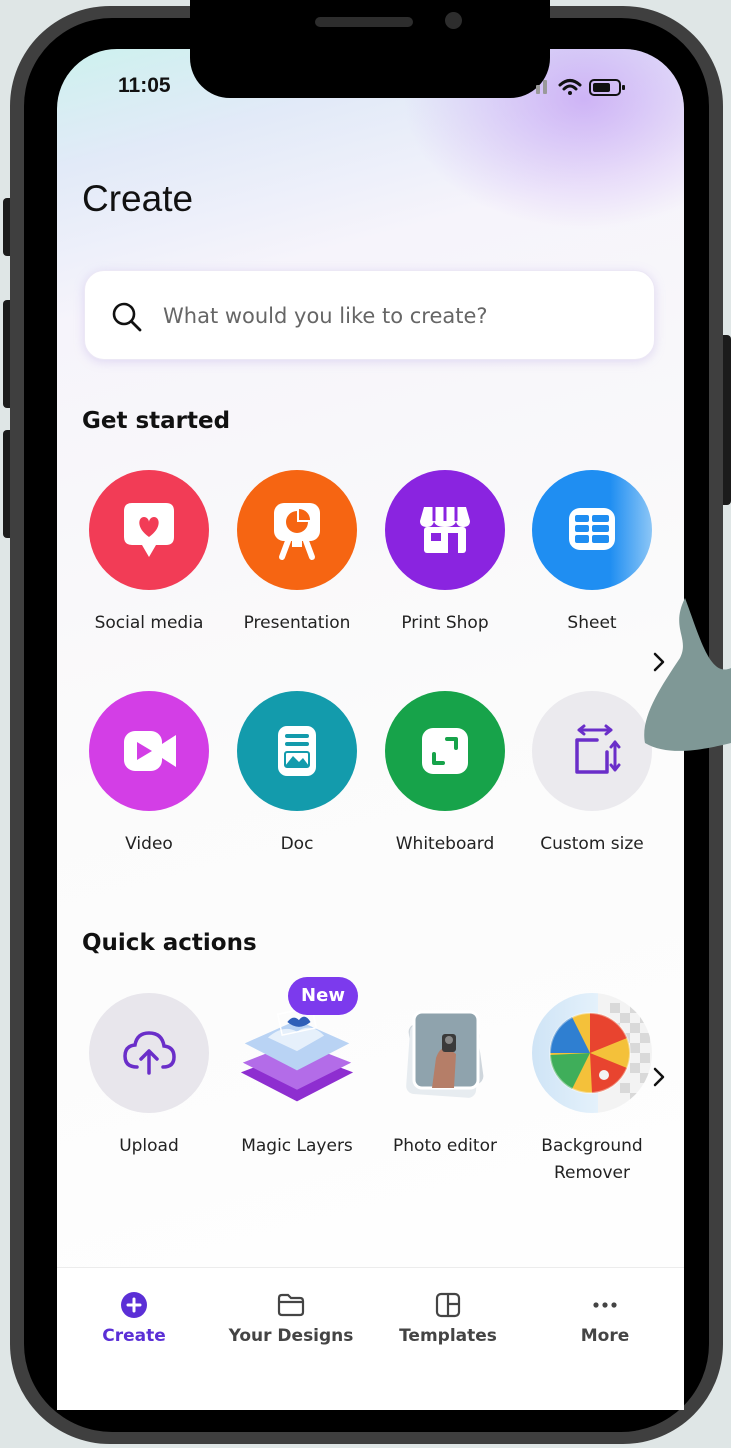 This screenshot has height=1448, width=731. I want to click on page-title: Create, so click(138, 198).